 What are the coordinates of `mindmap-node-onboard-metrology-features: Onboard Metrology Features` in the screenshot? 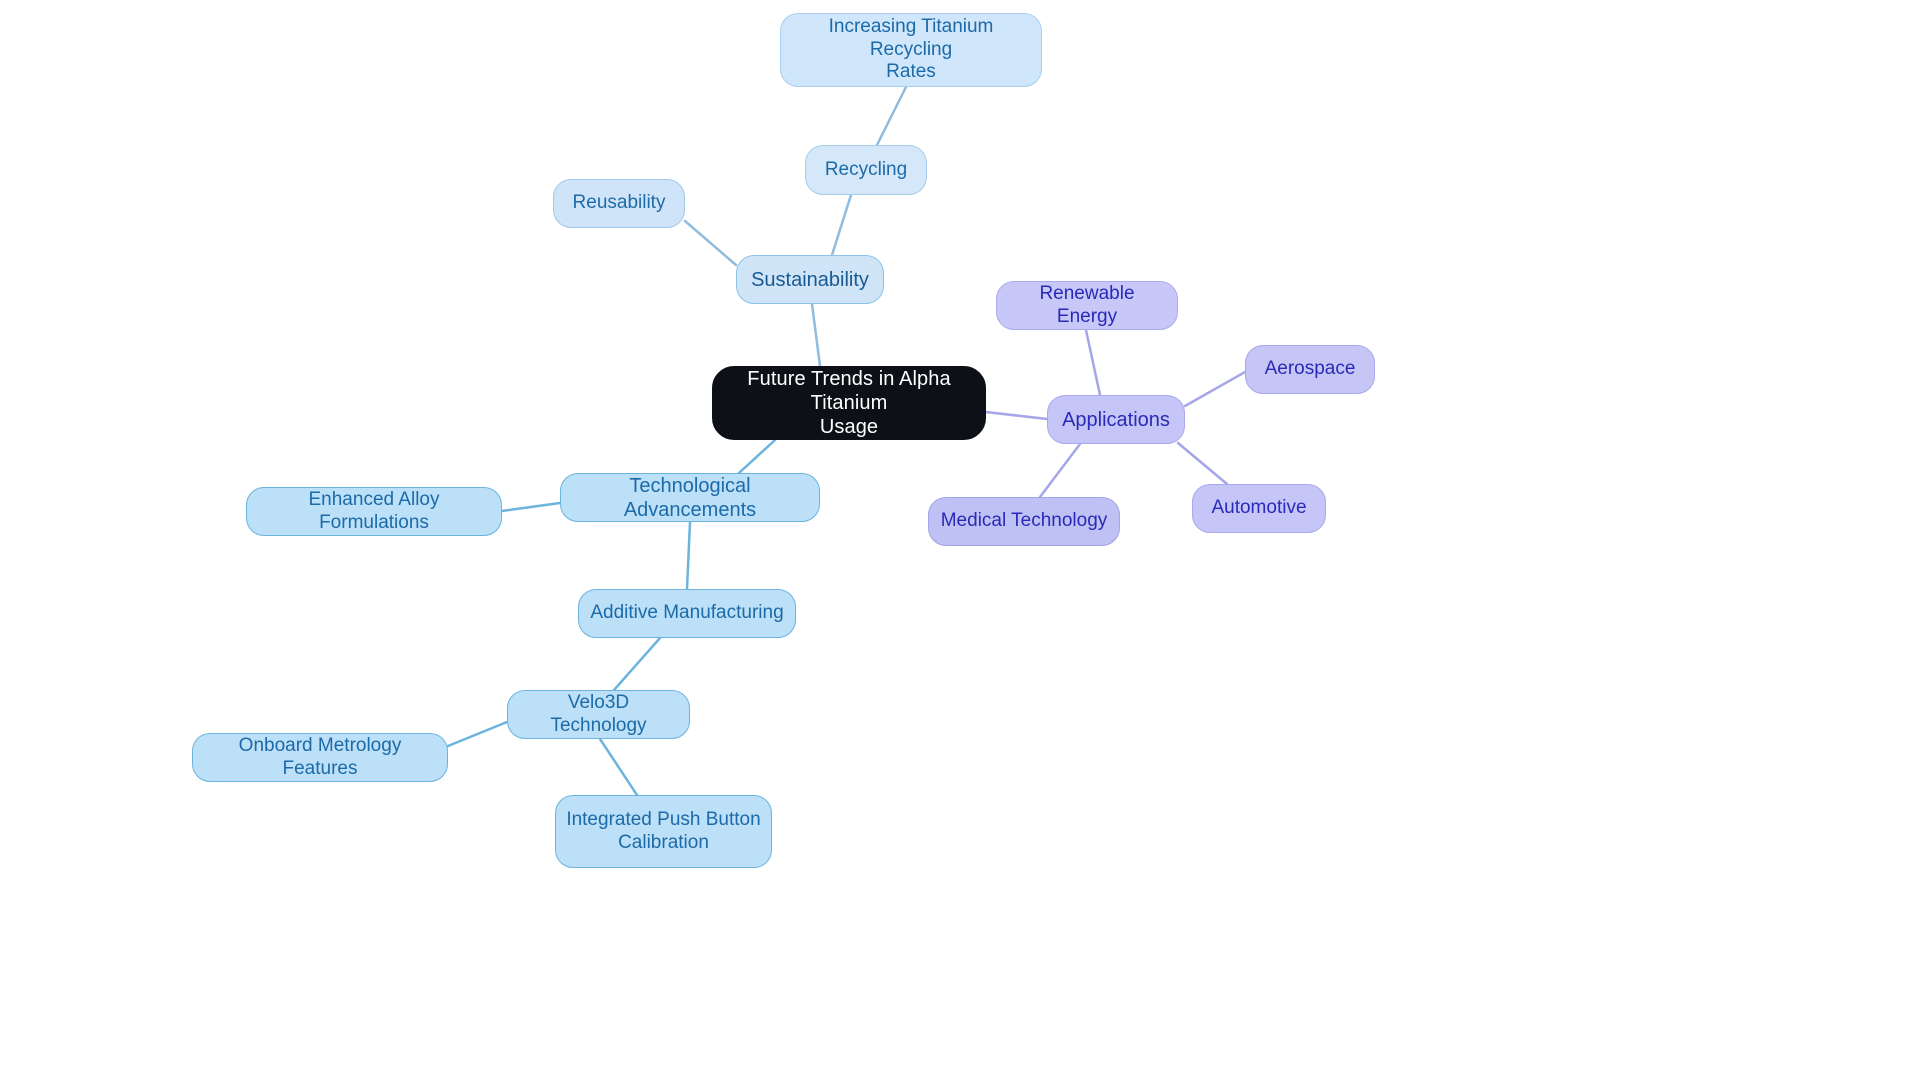 It's located at (320, 757).